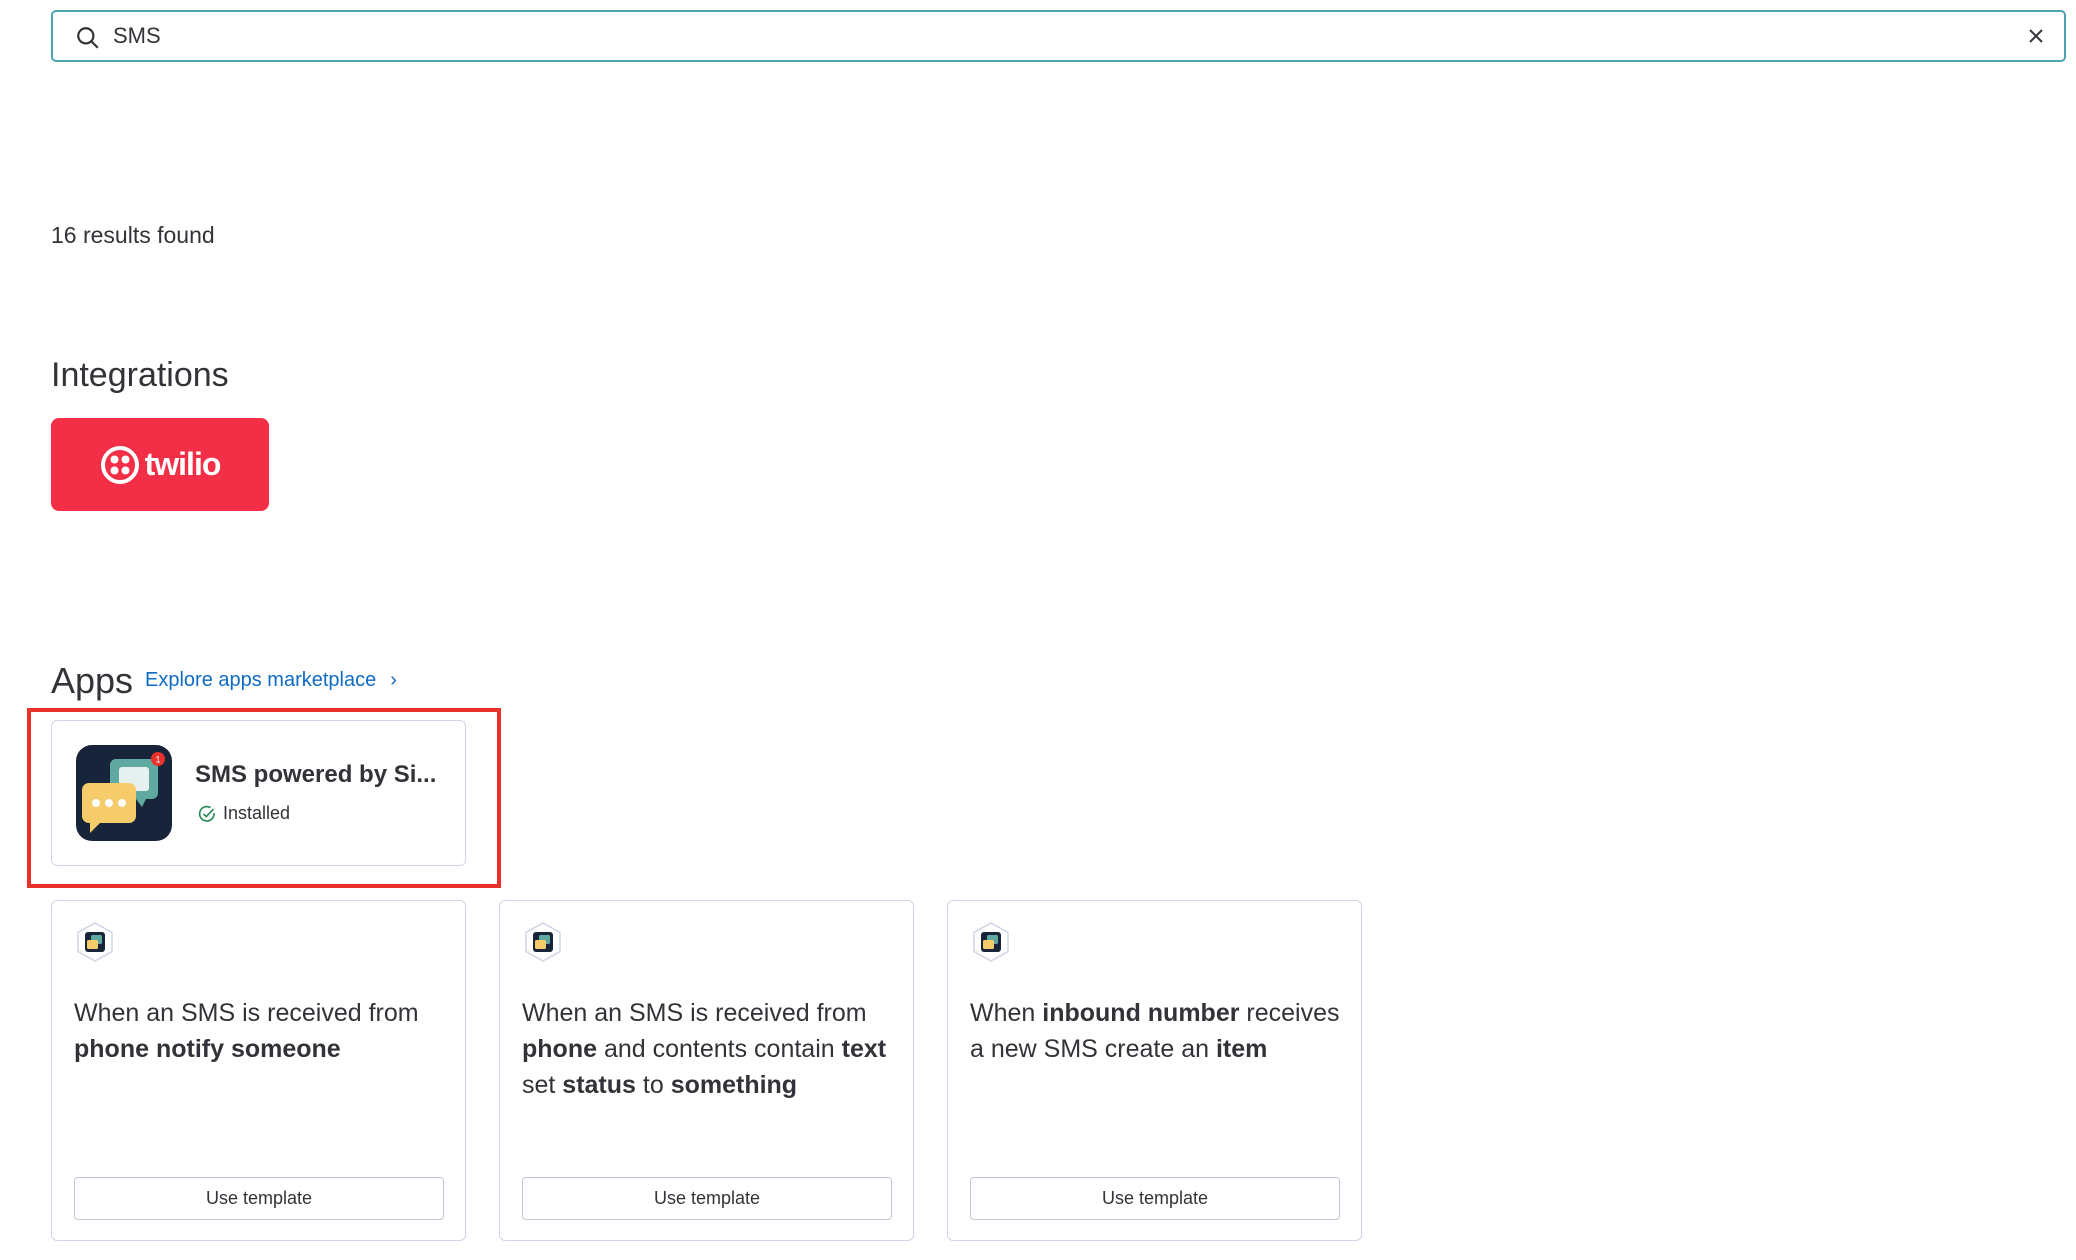 This screenshot has height=1260, width=2076. Describe the element at coordinates (133, 235) in the screenshot. I see `results-count: 16 results found` at that location.